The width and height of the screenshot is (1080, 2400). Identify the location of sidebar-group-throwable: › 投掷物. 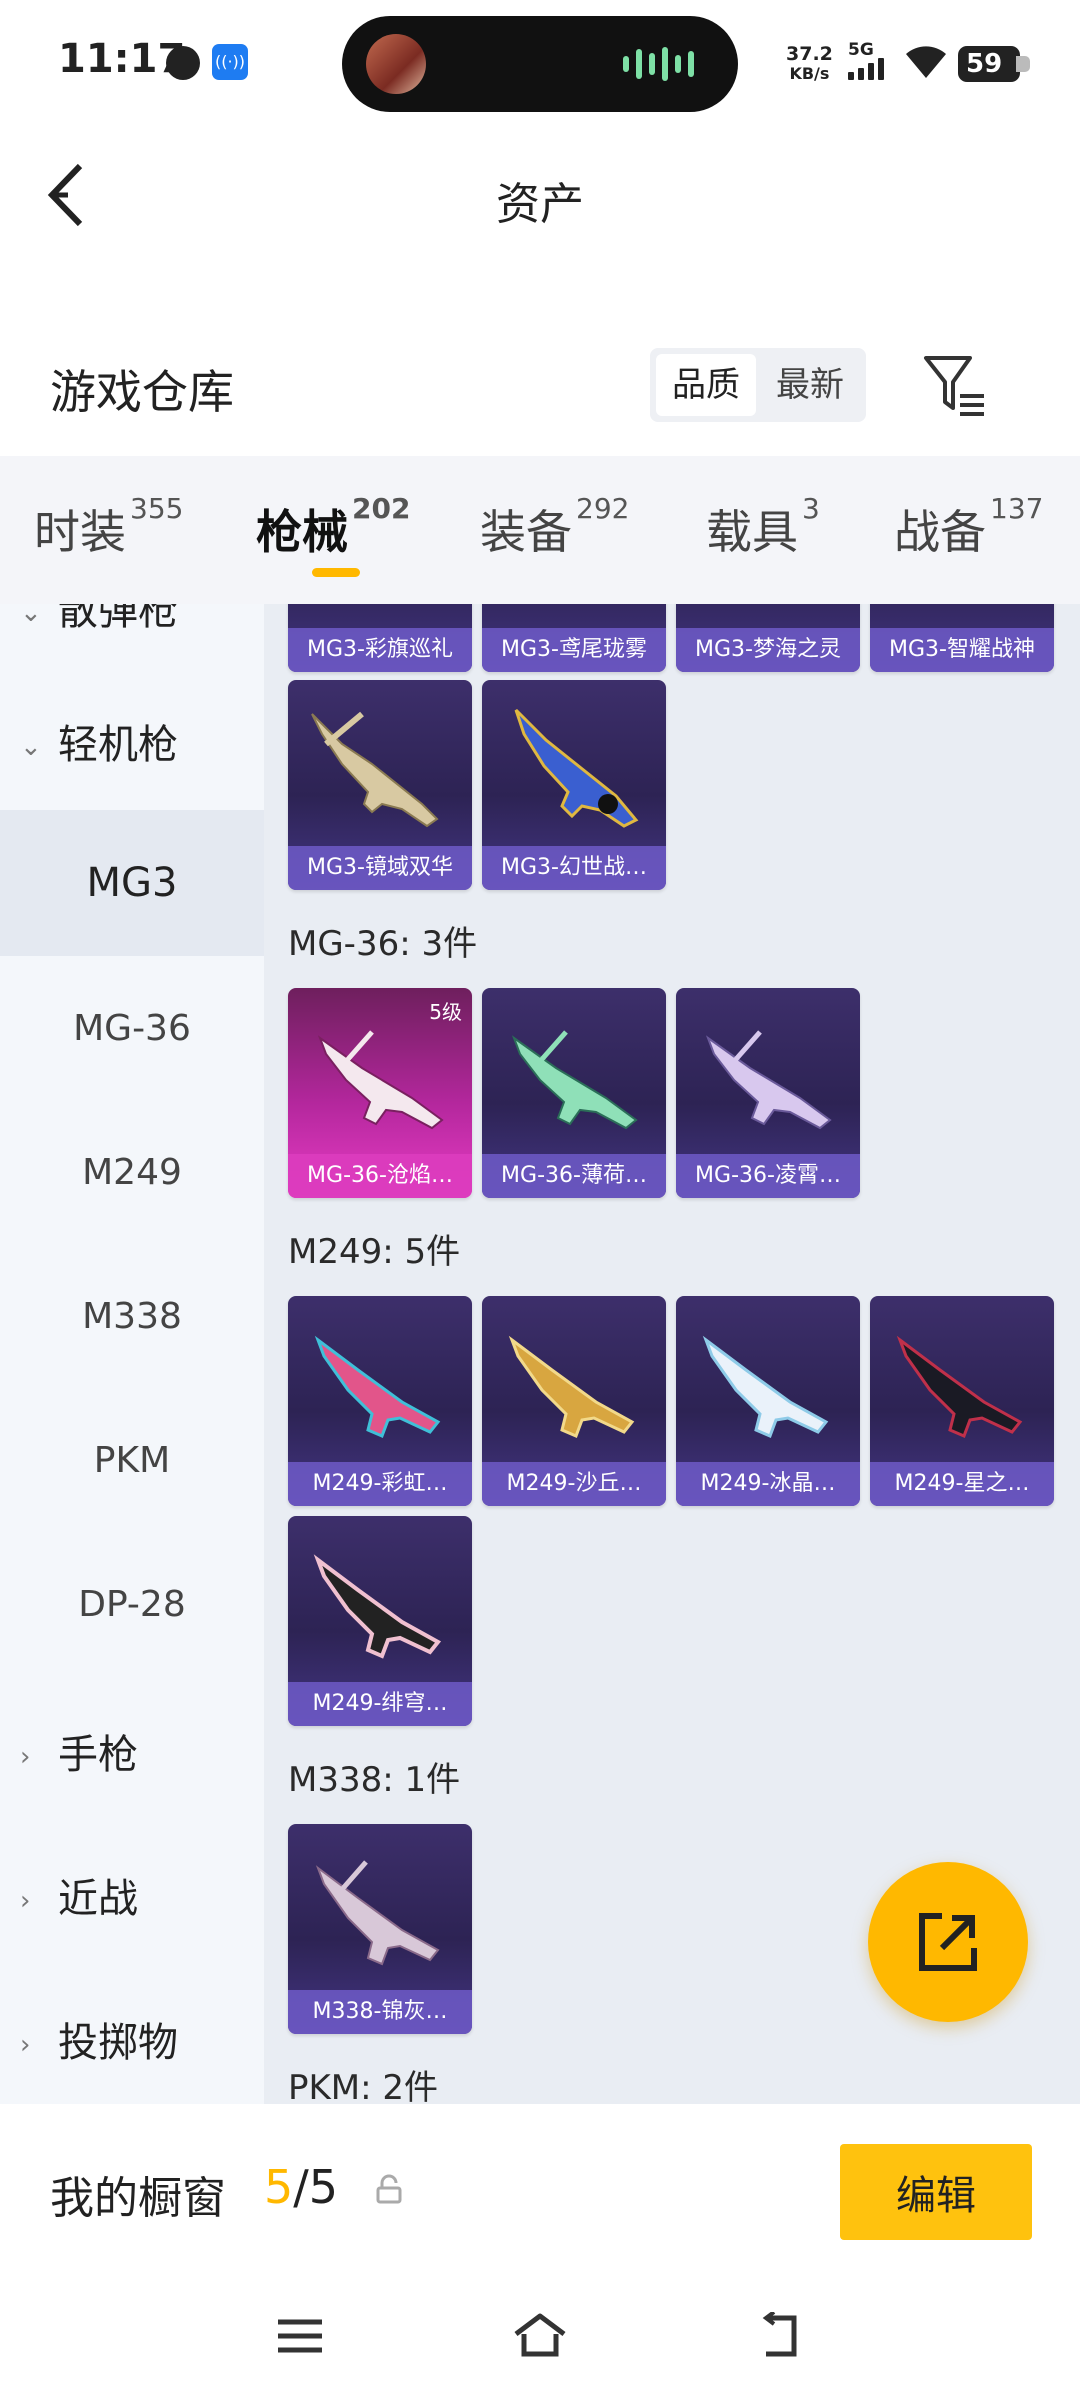
(99, 2039).